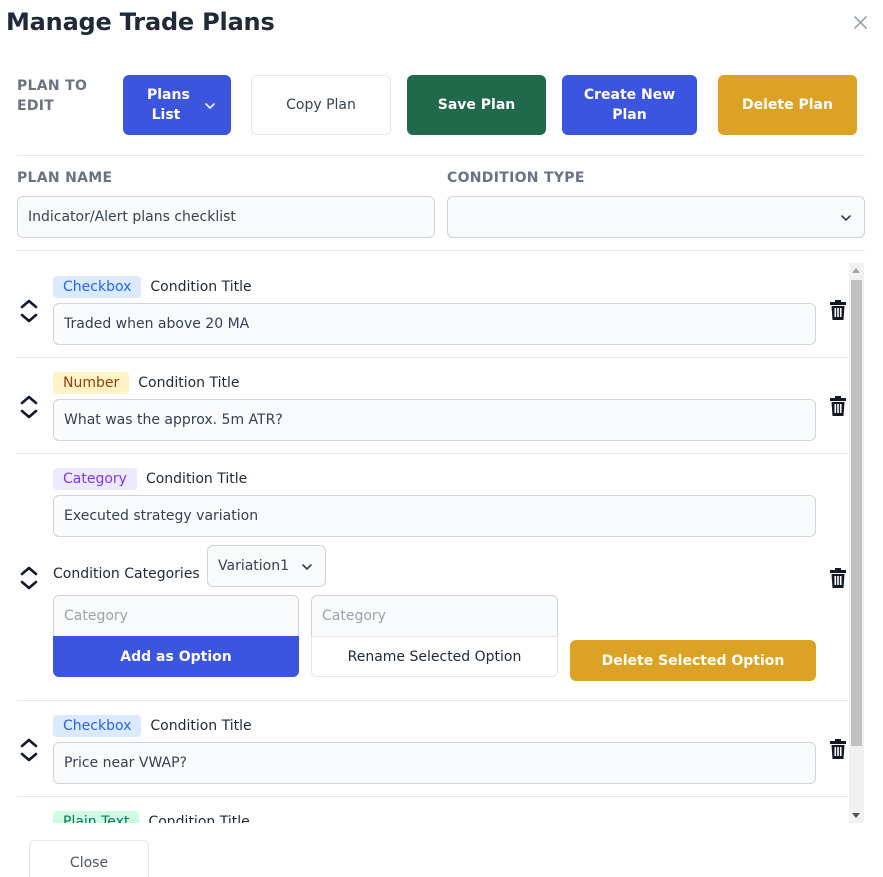  What do you see at coordinates (176, 616) in the screenshot?
I see `new-category-input: Category` at bounding box center [176, 616].